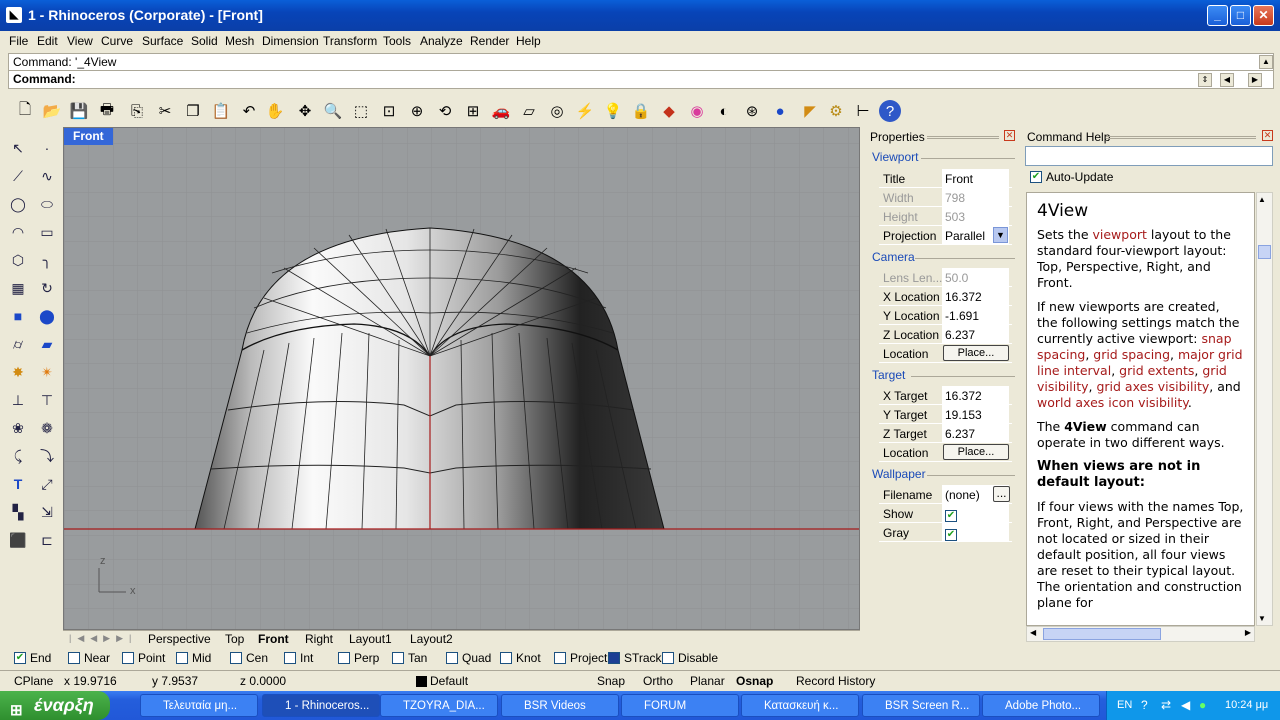  What do you see at coordinates (780, 111) in the screenshot?
I see `rendered-sphere-icon: ●` at bounding box center [780, 111].